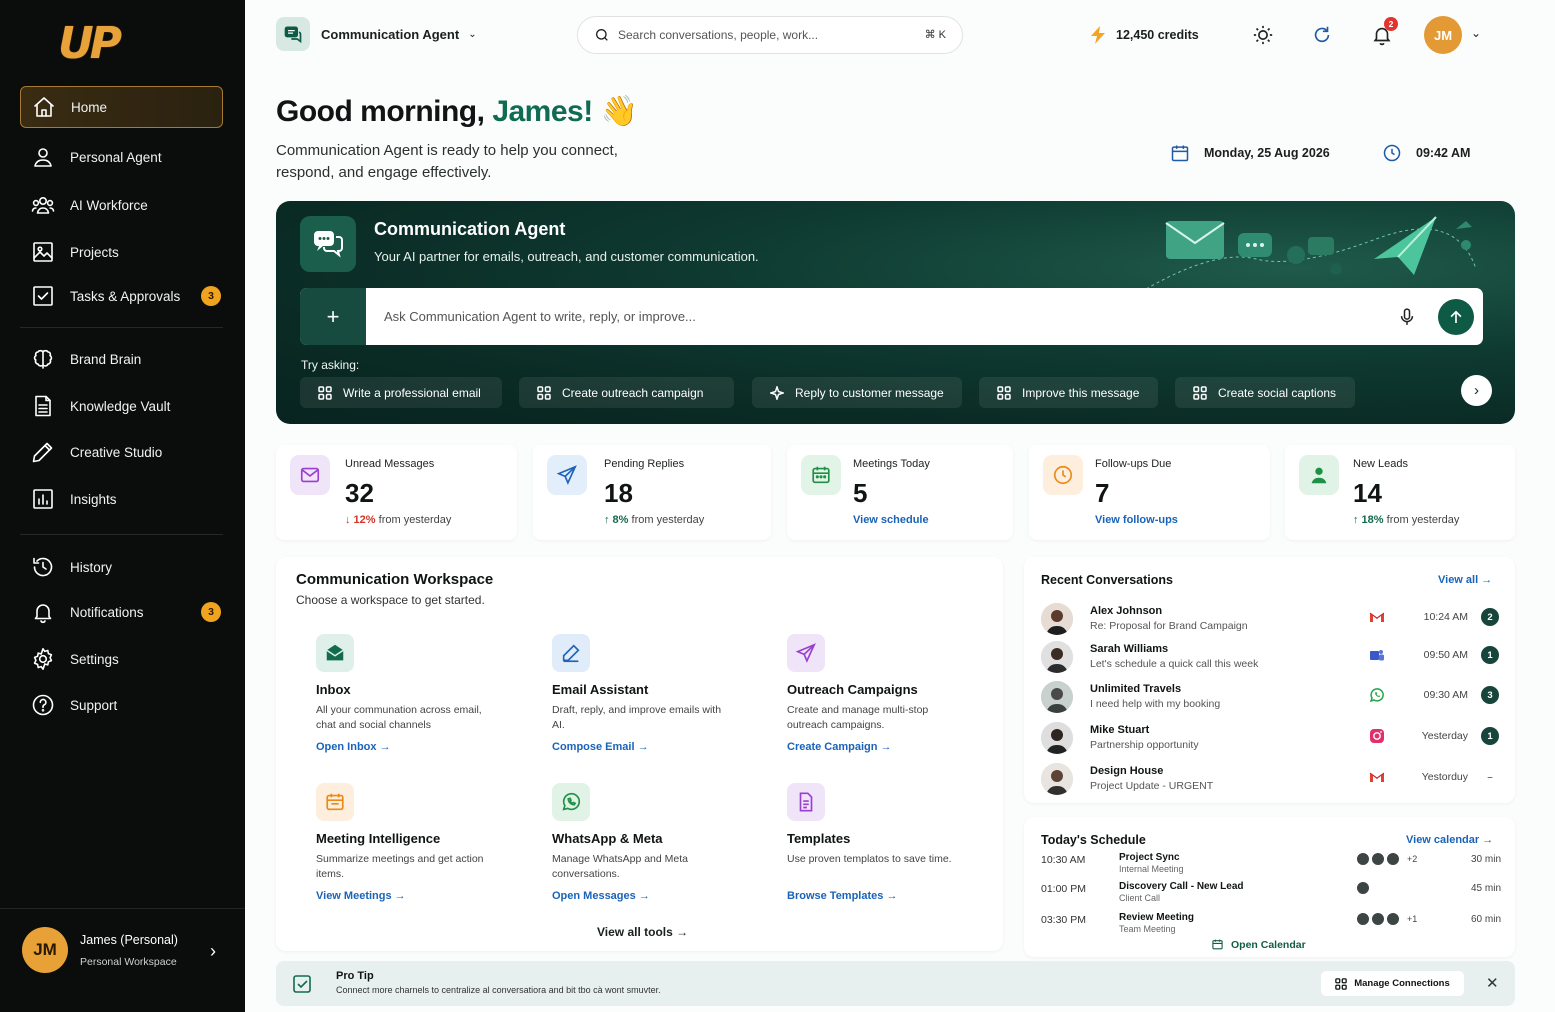 This screenshot has height=1012, width=1555. I want to click on prompt-chip-outreach: Create outreach campaign, so click(626, 392).